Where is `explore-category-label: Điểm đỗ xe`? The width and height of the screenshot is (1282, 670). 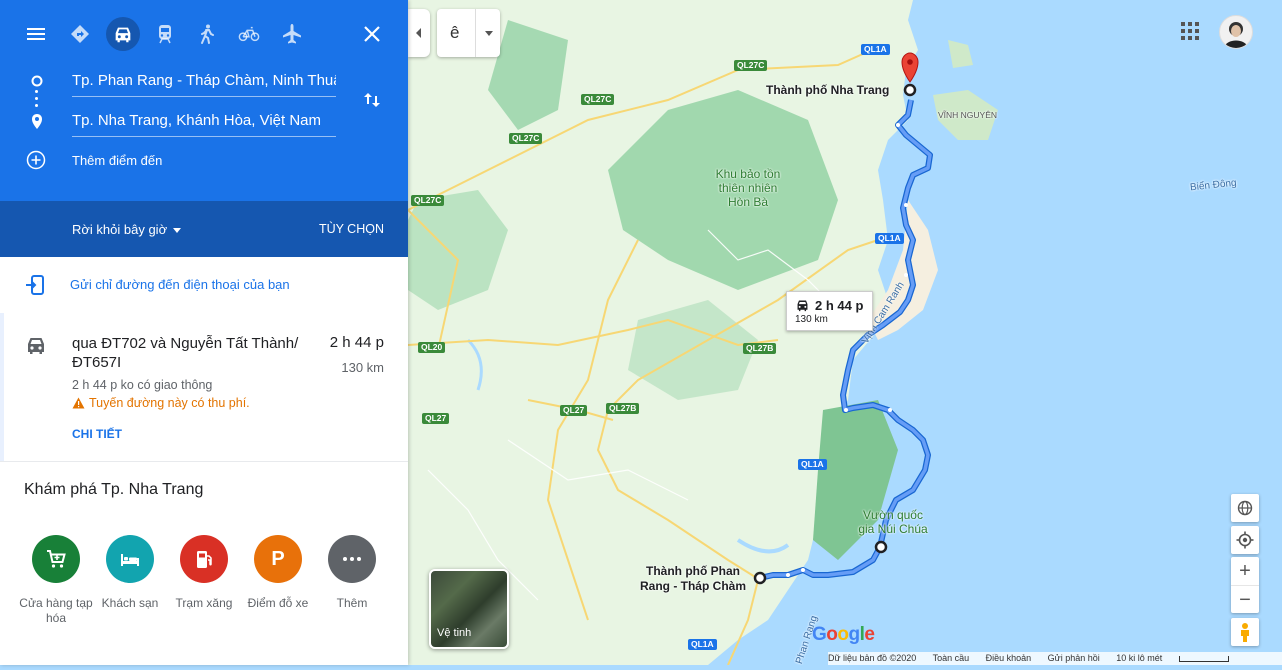 explore-category-label: Điểm đỗ xe is located at coordinates (278, 603).